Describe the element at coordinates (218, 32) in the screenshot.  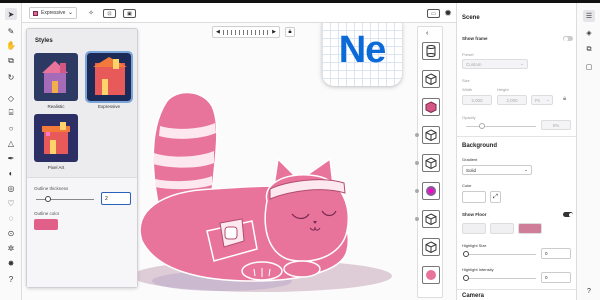
I see `timeline-prev-icon: ◀` at that location.